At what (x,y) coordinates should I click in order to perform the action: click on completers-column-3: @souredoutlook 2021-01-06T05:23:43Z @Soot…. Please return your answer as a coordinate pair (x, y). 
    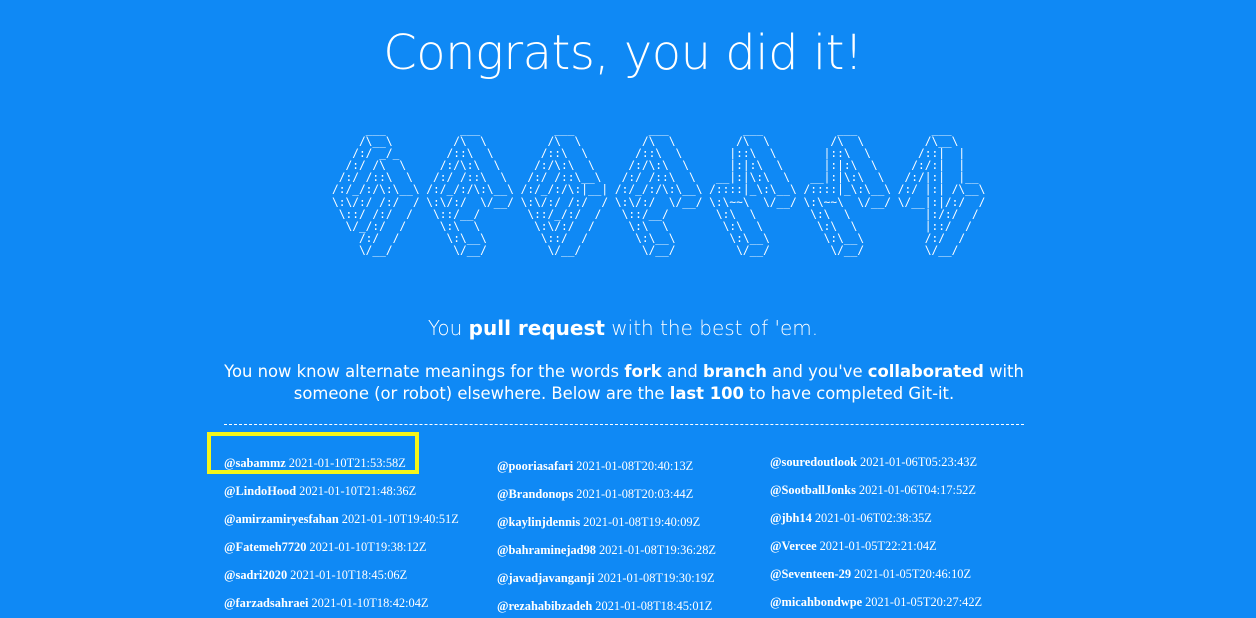
    Looking at the image, I should click on (905, 532).